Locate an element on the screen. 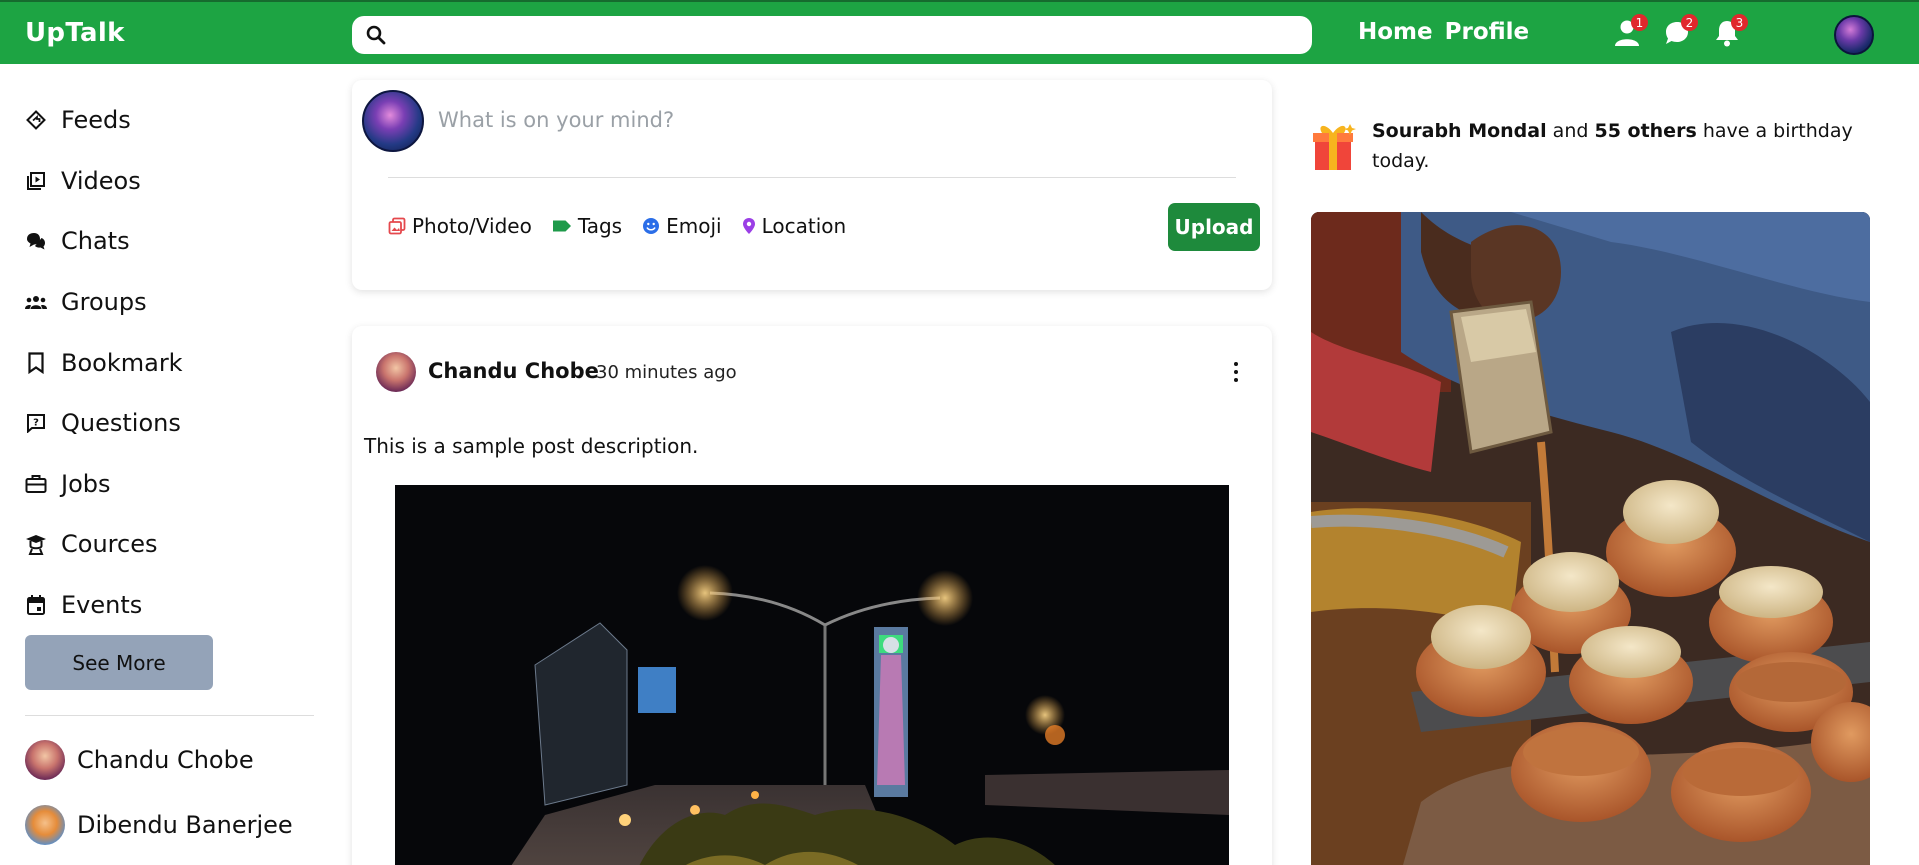 This screenshot has height=865, width=1919. composer-divider is located at coordinates (812, 177).